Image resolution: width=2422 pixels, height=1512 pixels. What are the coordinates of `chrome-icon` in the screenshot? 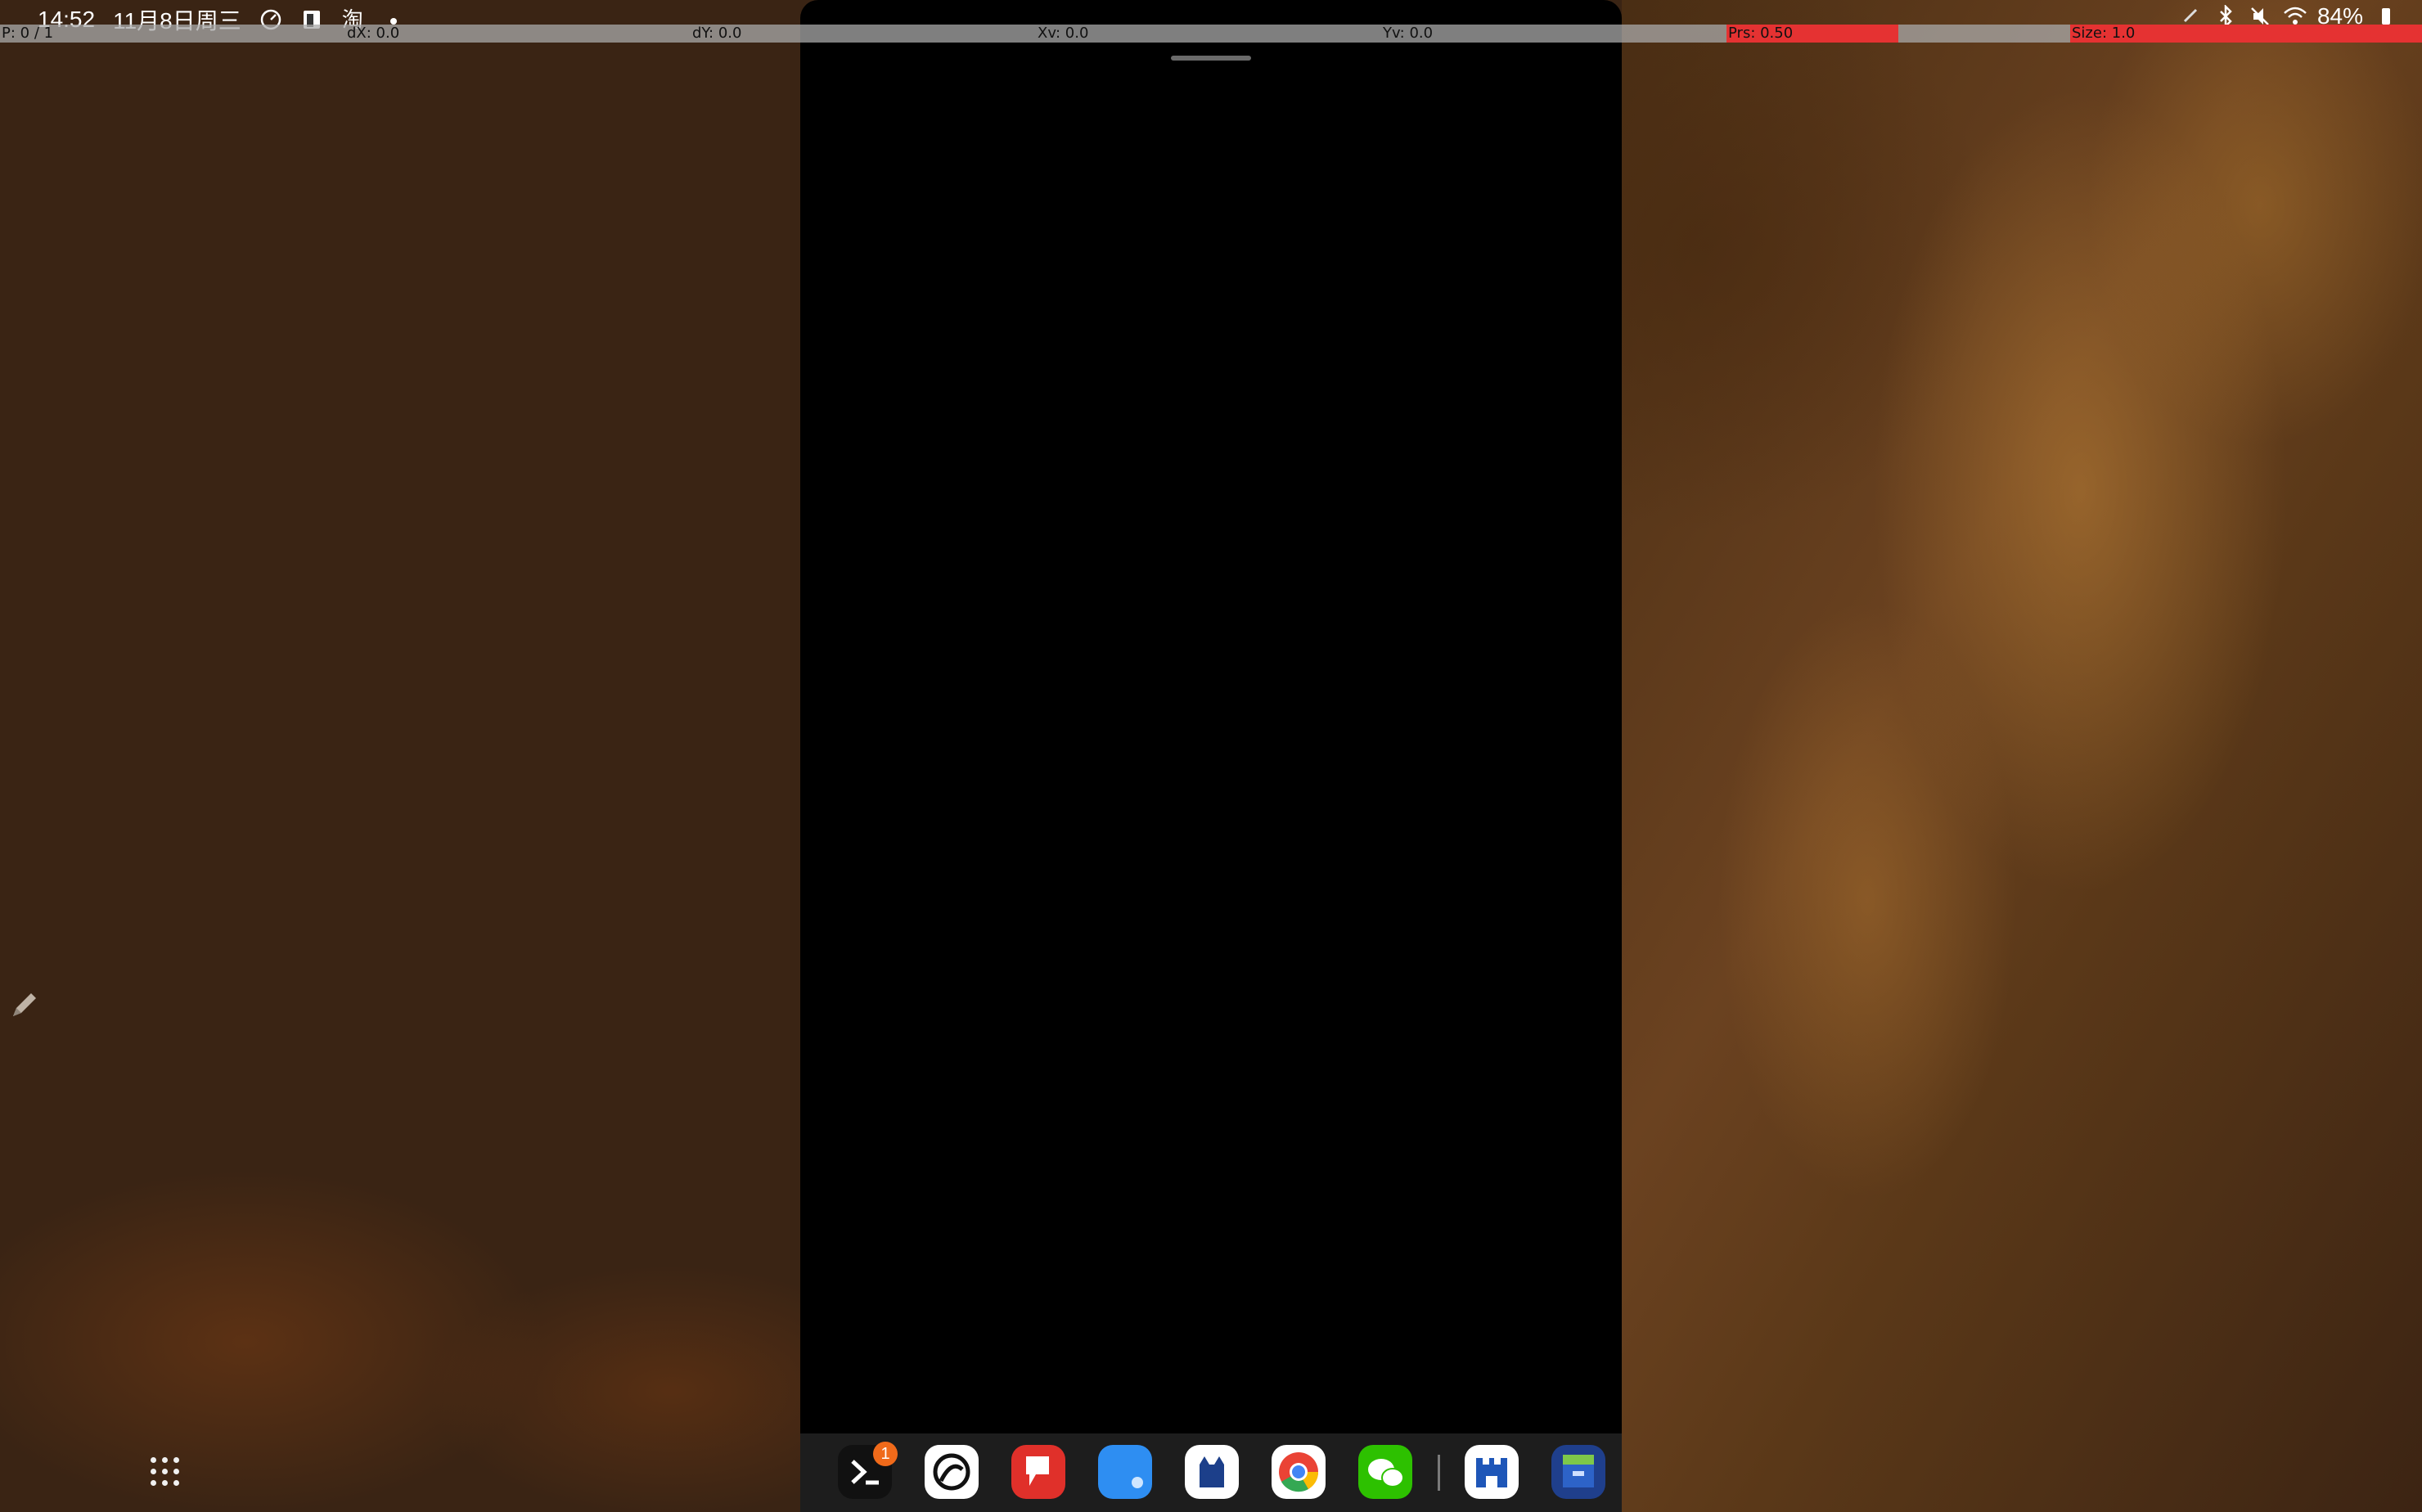 It's located at (1299, 1472).